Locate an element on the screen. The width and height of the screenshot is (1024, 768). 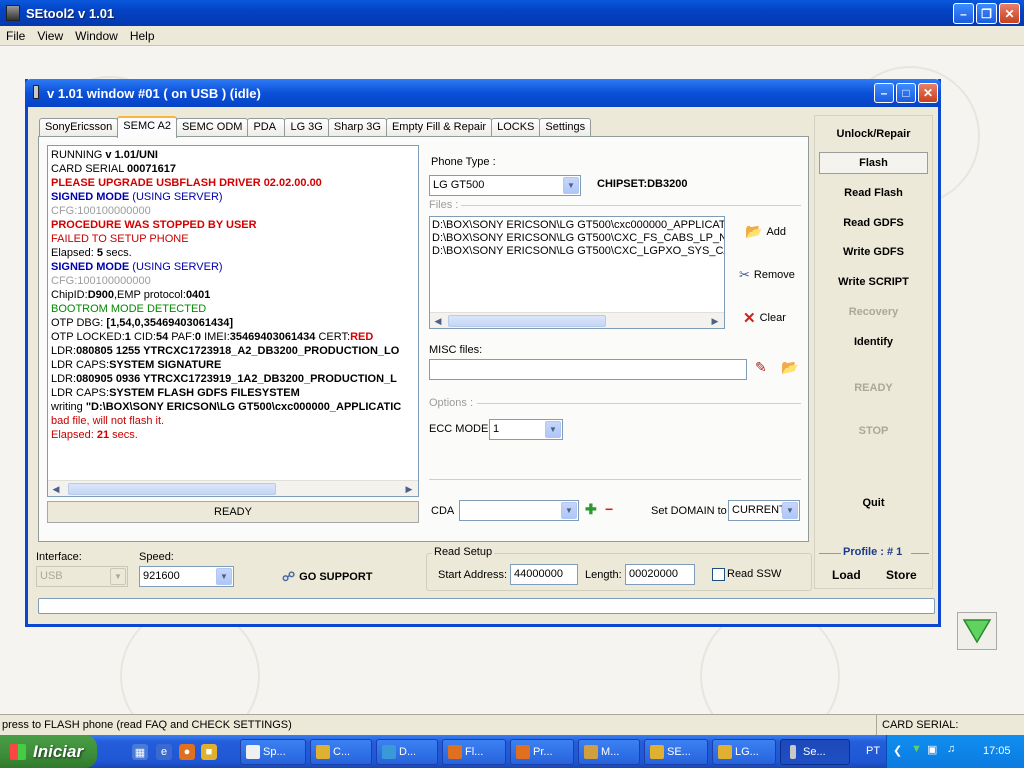
profile-label: Profile : # 1 is located at coordinates (873, 552).